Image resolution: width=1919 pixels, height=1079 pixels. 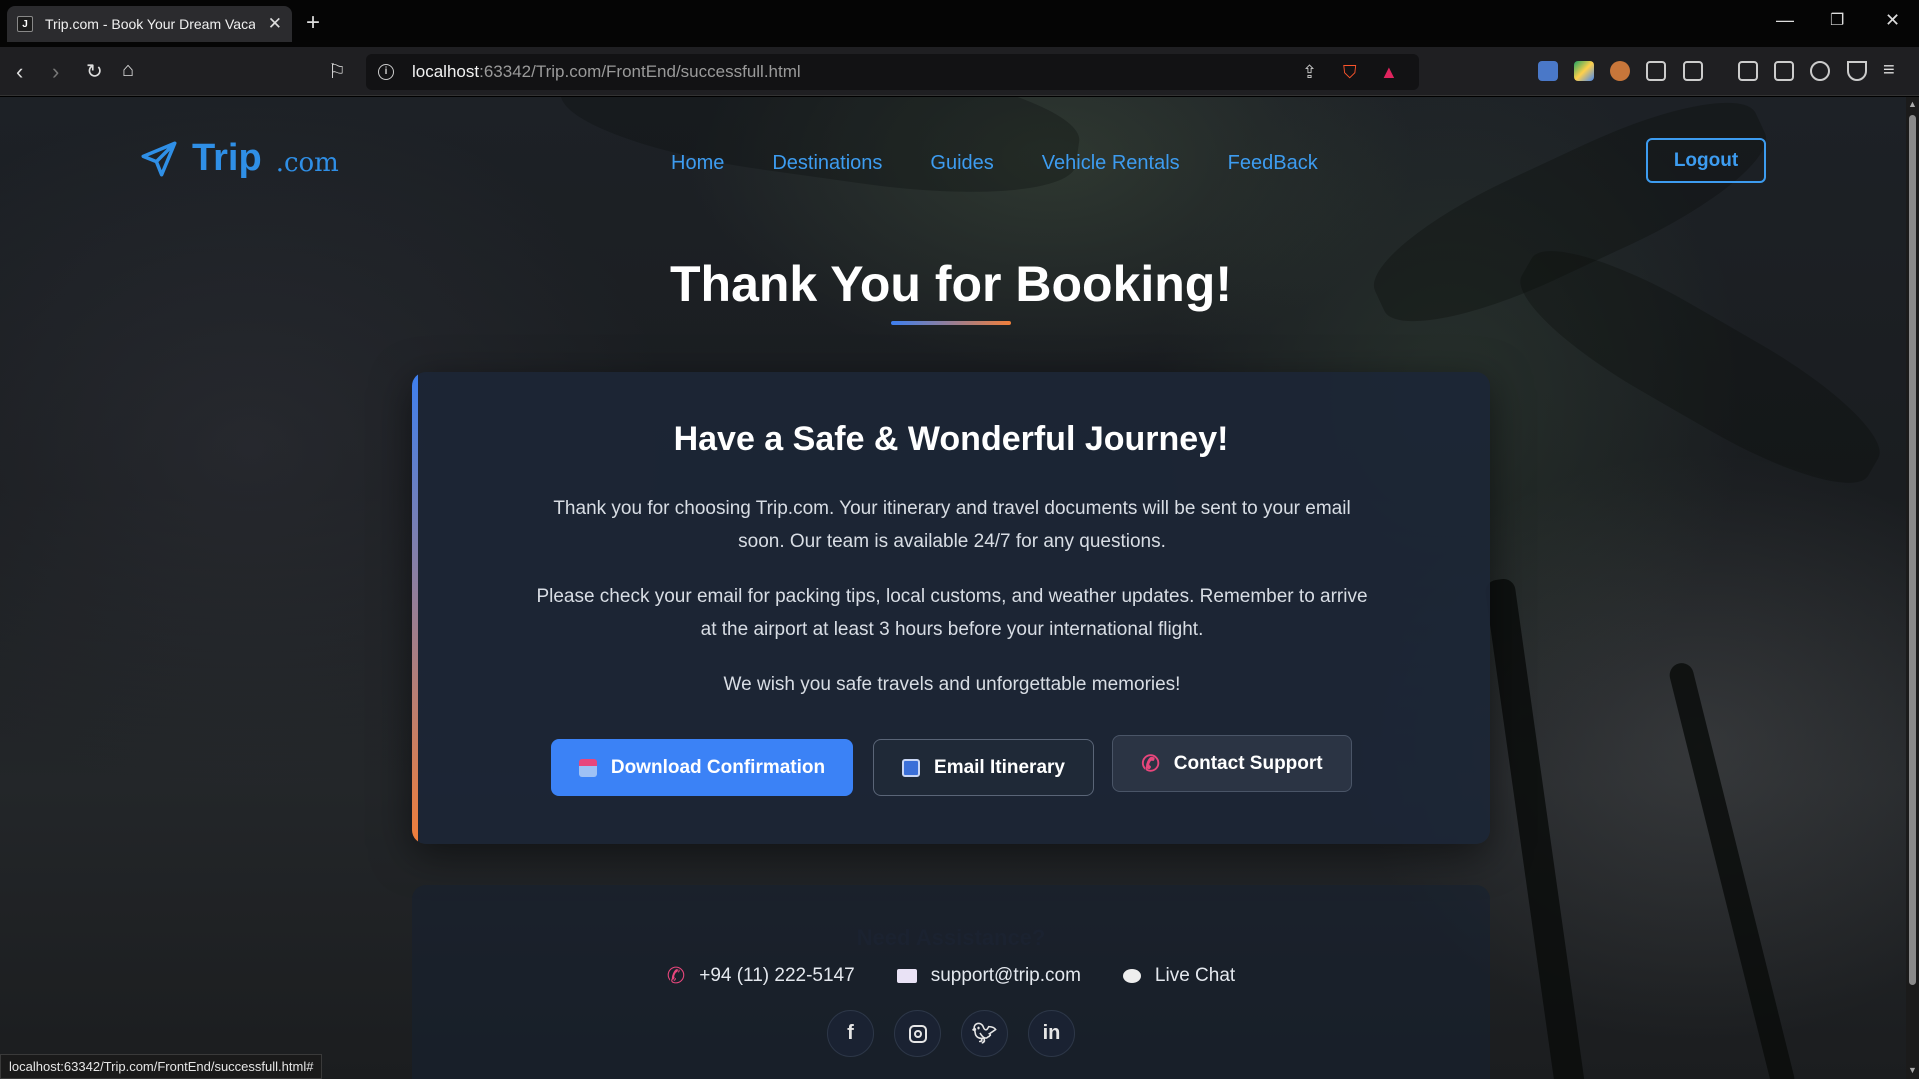 What do you see at coordinates (1350, 72) in the screenshot?
I see `brave-shields-icon: ⛉` at bounding box center [1350, 72].